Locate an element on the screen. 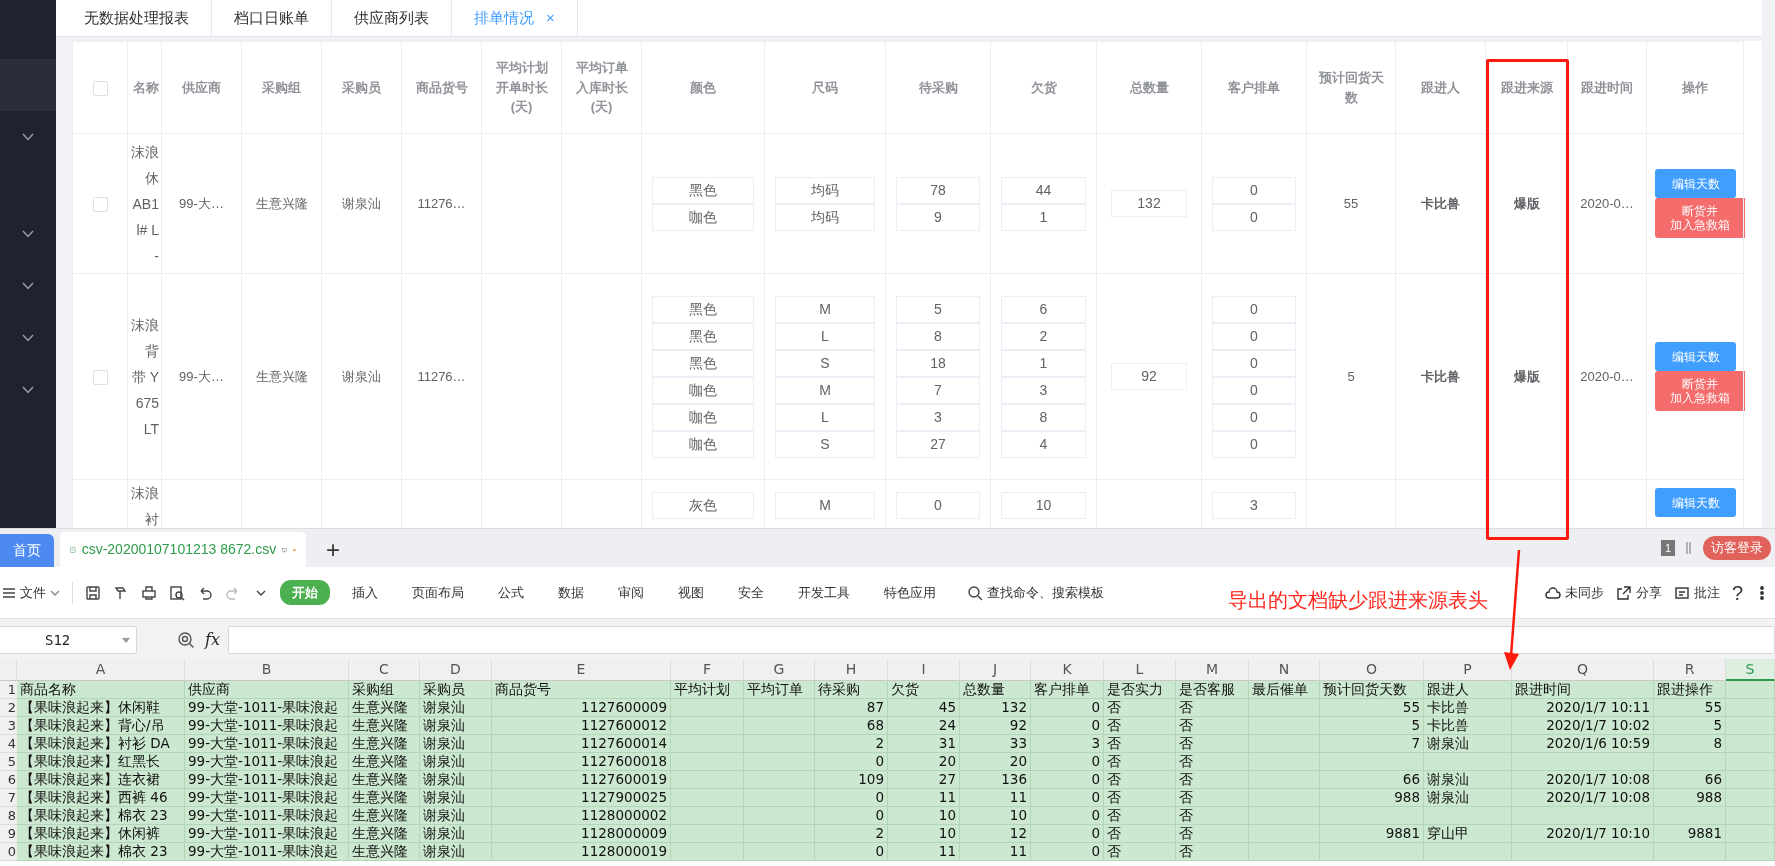 The height and width of the screenshot is (866, 1775). help-button: ? is located at coordinates (1737, 592).